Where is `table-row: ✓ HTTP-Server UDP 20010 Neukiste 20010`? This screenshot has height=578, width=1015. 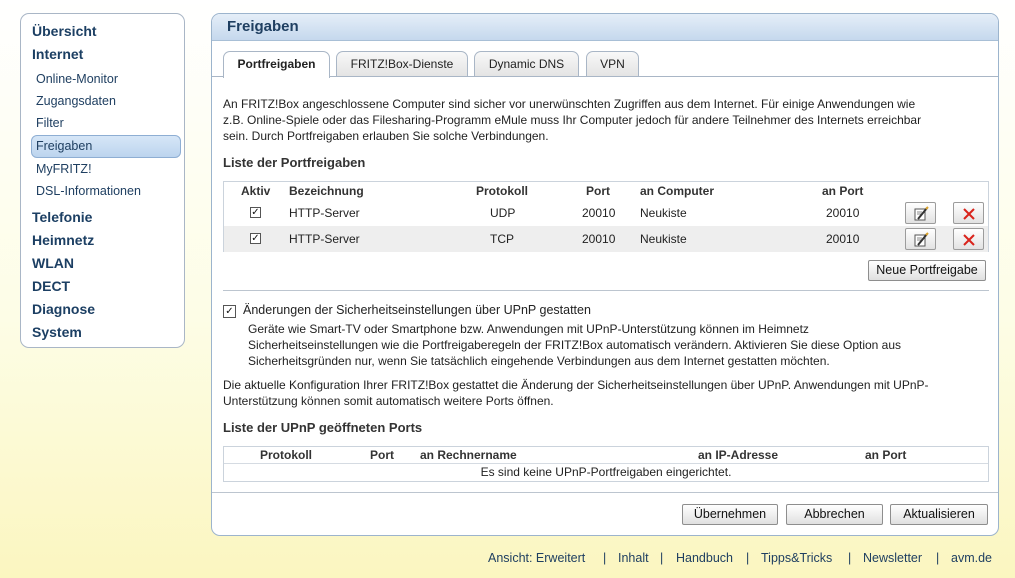 table-row: ✓ HTTP-Server UDP 20010 Neukiste 20010 is located at coordinates (606, 213).